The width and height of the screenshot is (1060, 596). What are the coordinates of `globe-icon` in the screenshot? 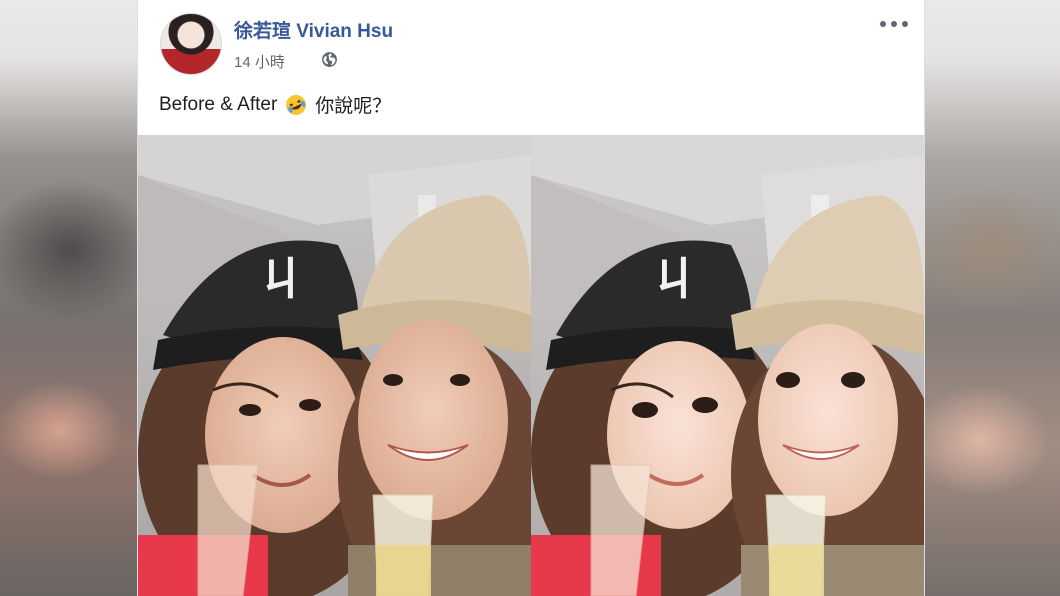 It's located at (329, 59).